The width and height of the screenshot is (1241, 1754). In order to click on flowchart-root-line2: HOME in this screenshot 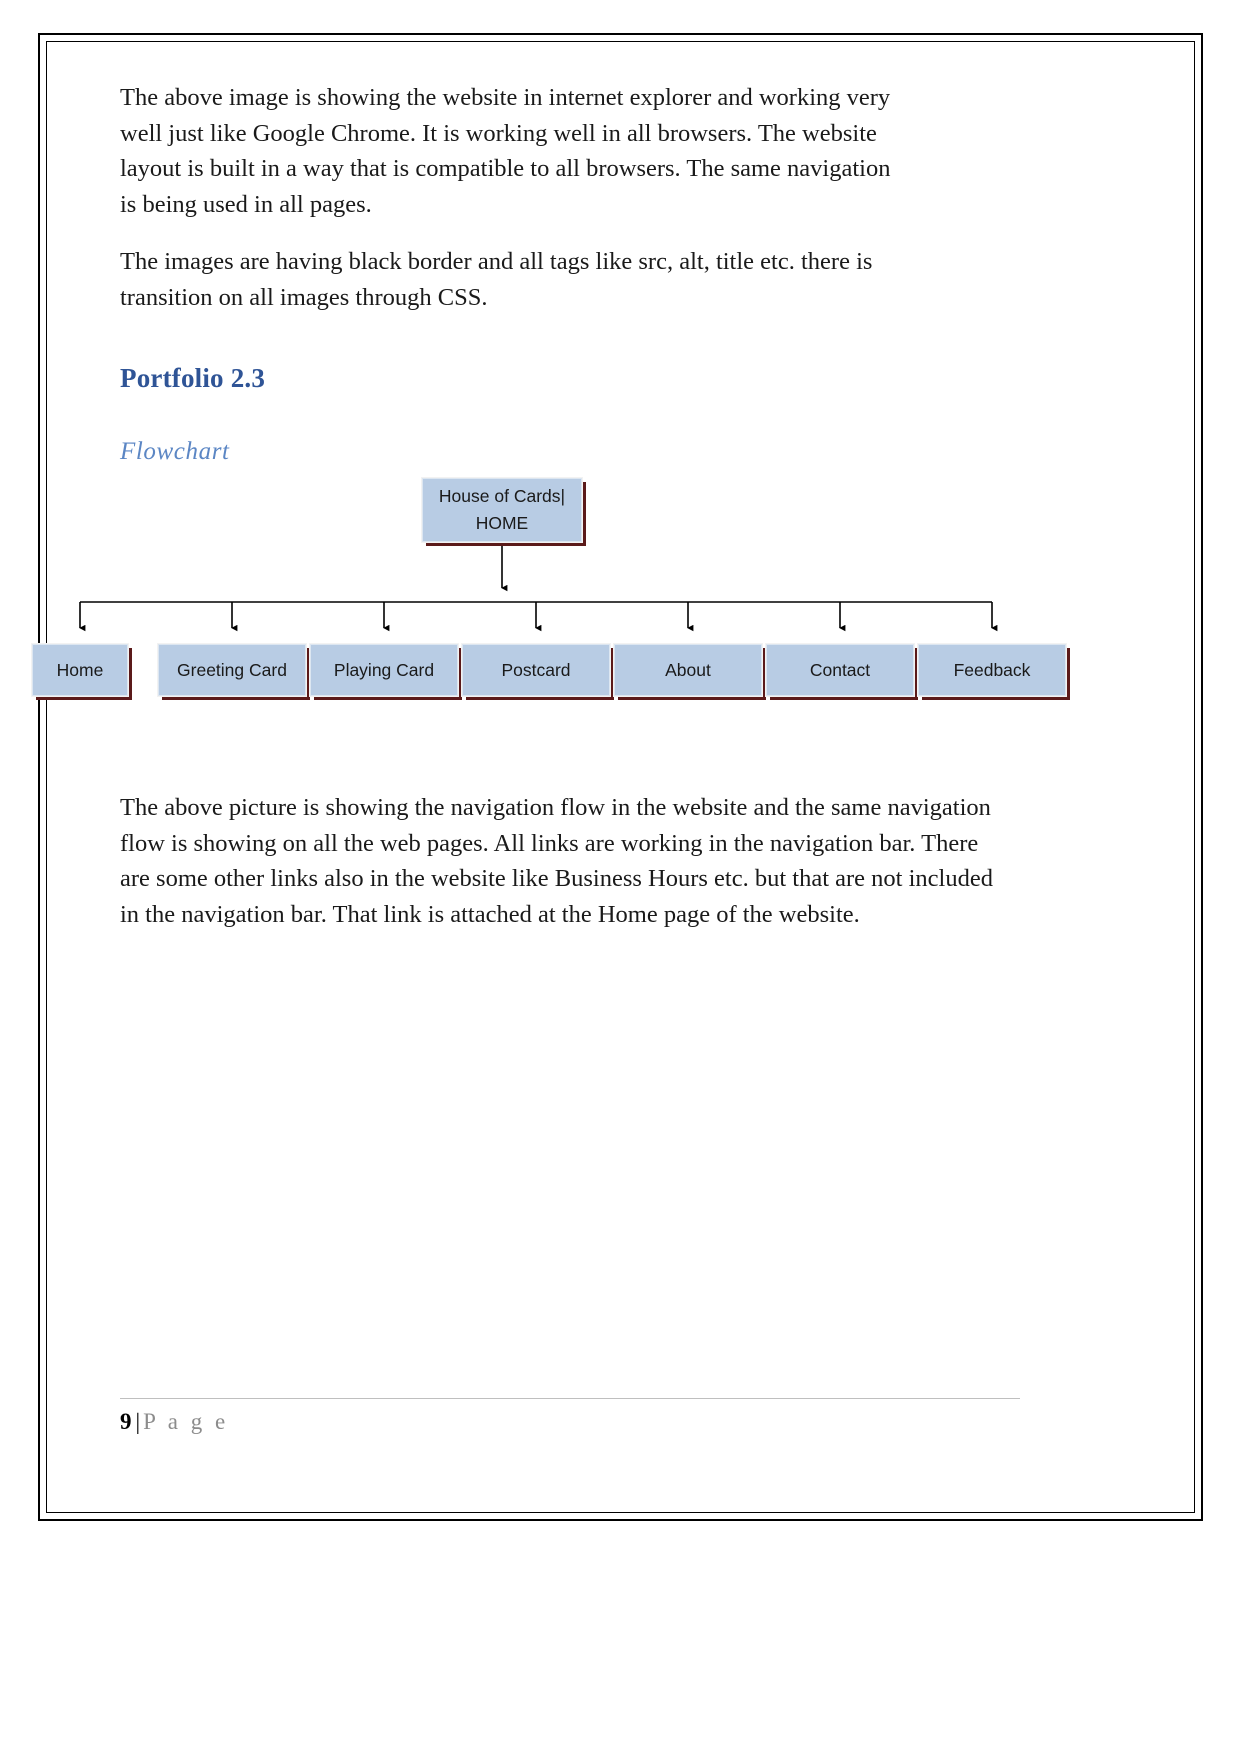, I will do `click(502, 523)`.